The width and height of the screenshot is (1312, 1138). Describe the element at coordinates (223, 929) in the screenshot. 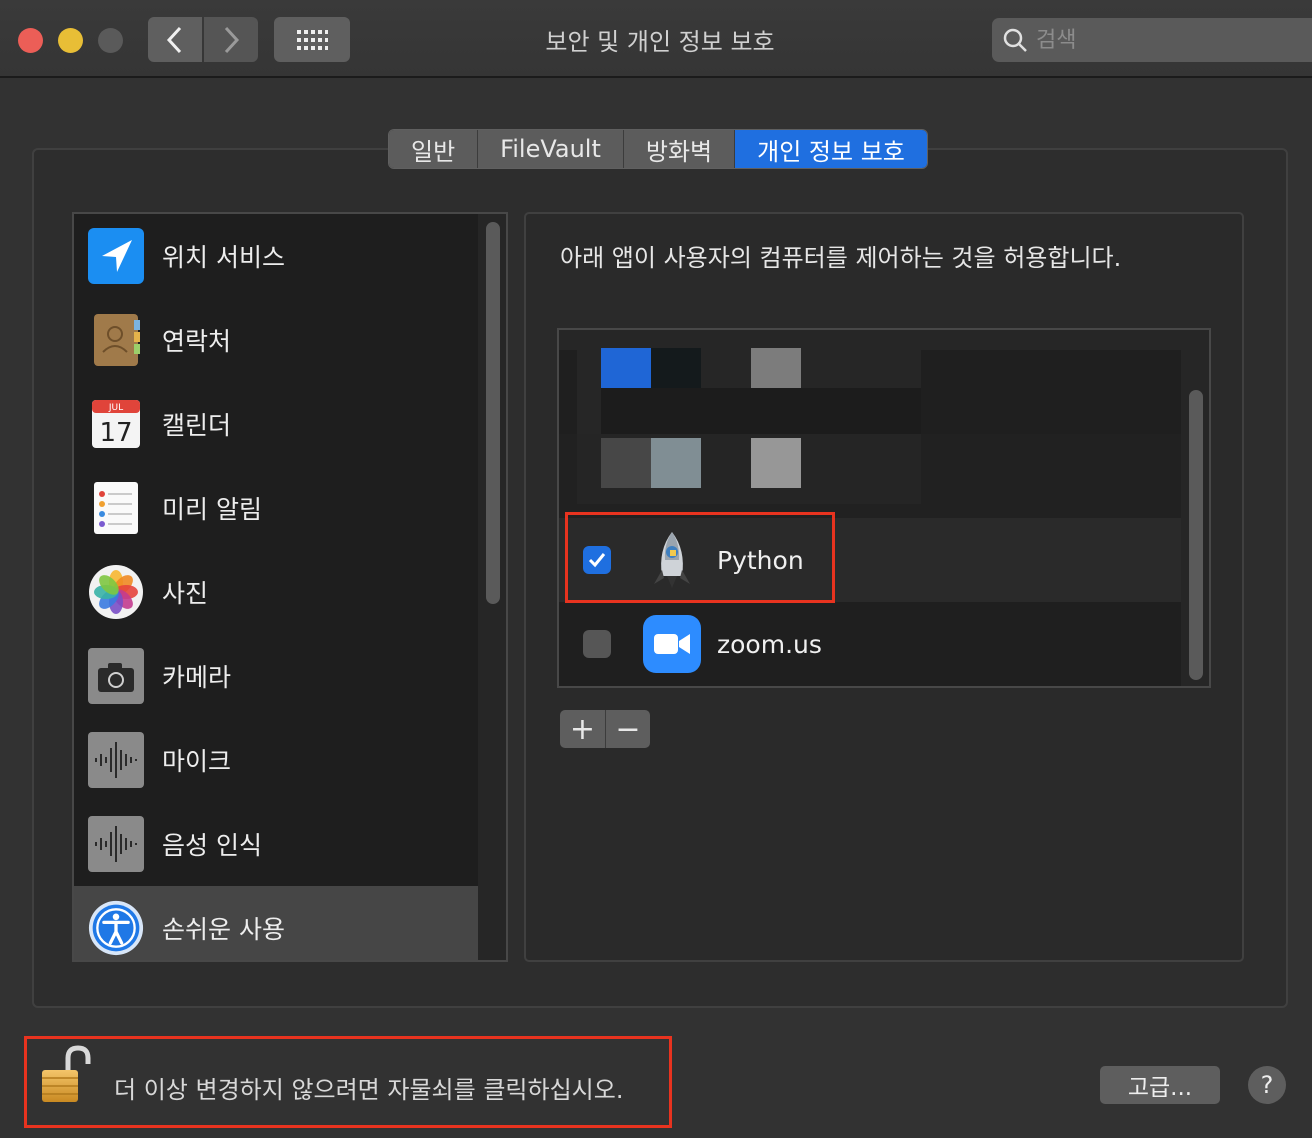

I see `sidebar-item-label: 손쉬운 사용` at that location.